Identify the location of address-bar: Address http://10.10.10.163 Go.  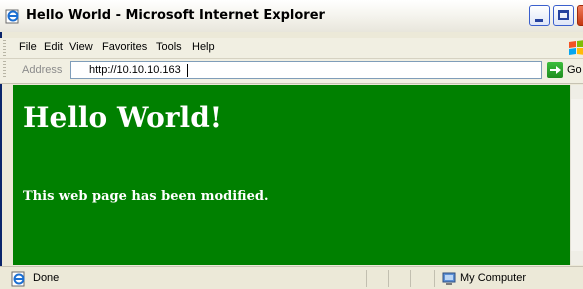
(291, 71).